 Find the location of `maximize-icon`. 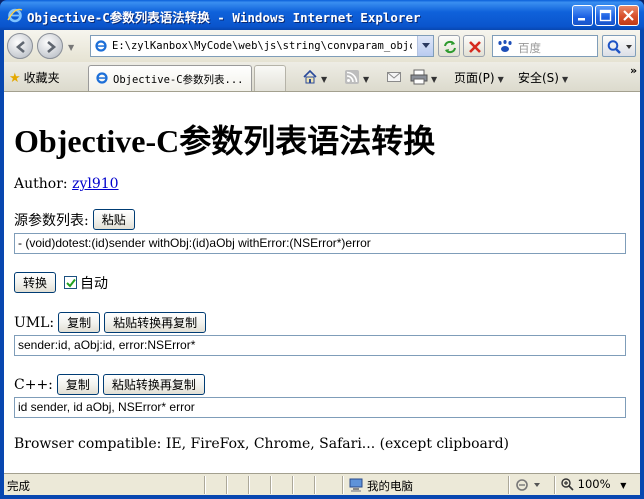

maximize-icon is located at coordinates (605, 15).